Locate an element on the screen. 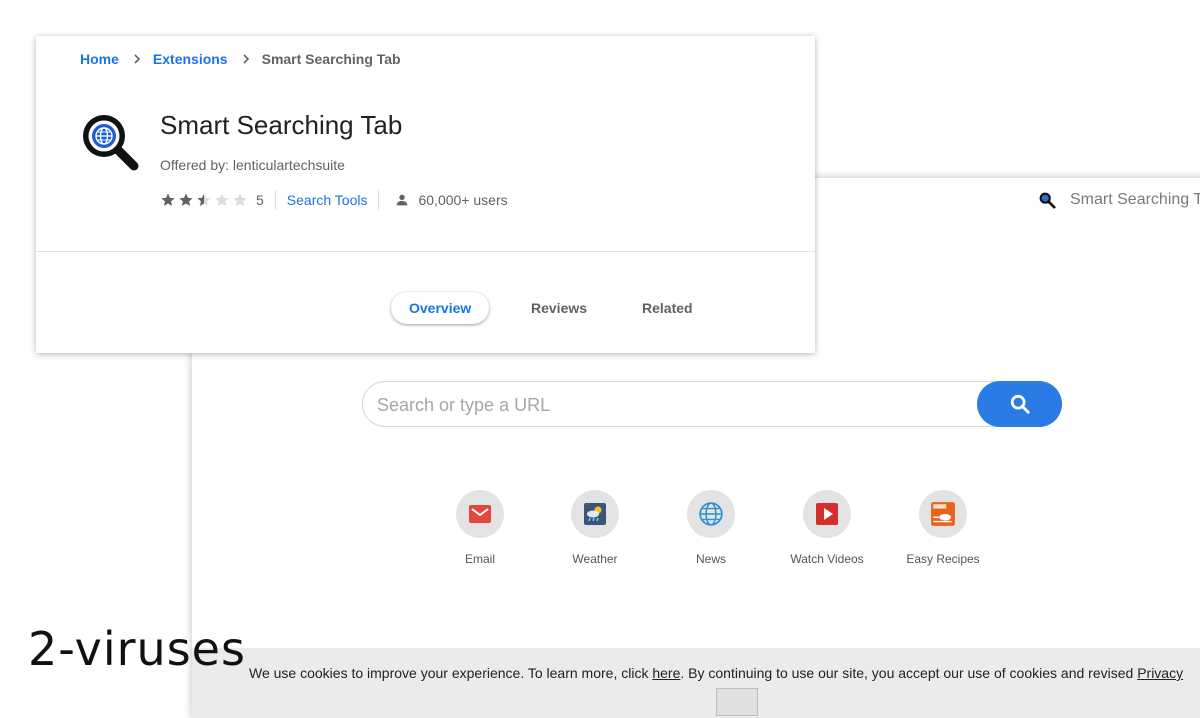 The width and height of the screenshot is (1200, 718). breadcrumb-current: Smart Searching Tab is located at coordinates (331, 59).